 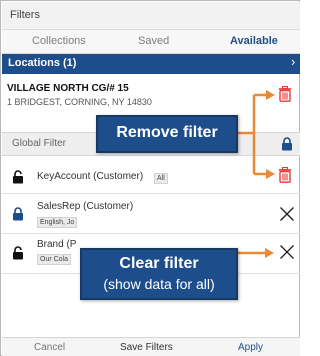 I want to click on apply-button: Apply, so click(x=250, y=347).